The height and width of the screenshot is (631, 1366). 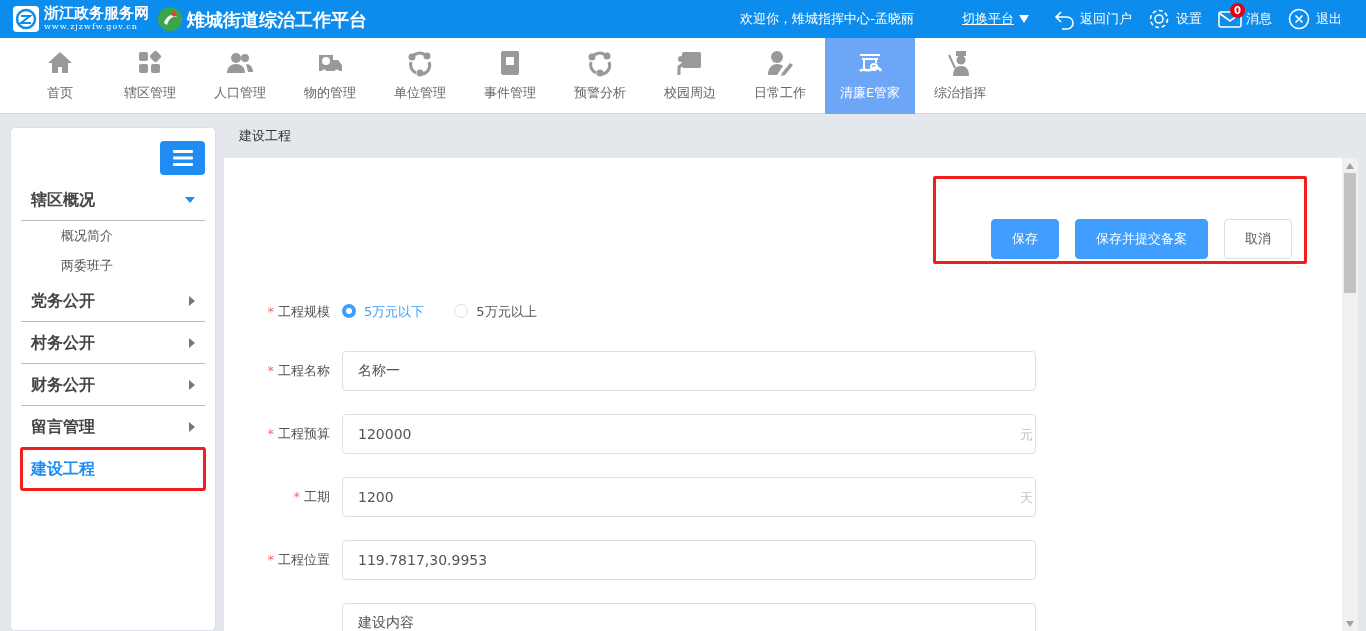 What do you see at coordinates (304, 311) in the screenshot?
I see `field-label: 工程规模` at bounding box center [304, 311].